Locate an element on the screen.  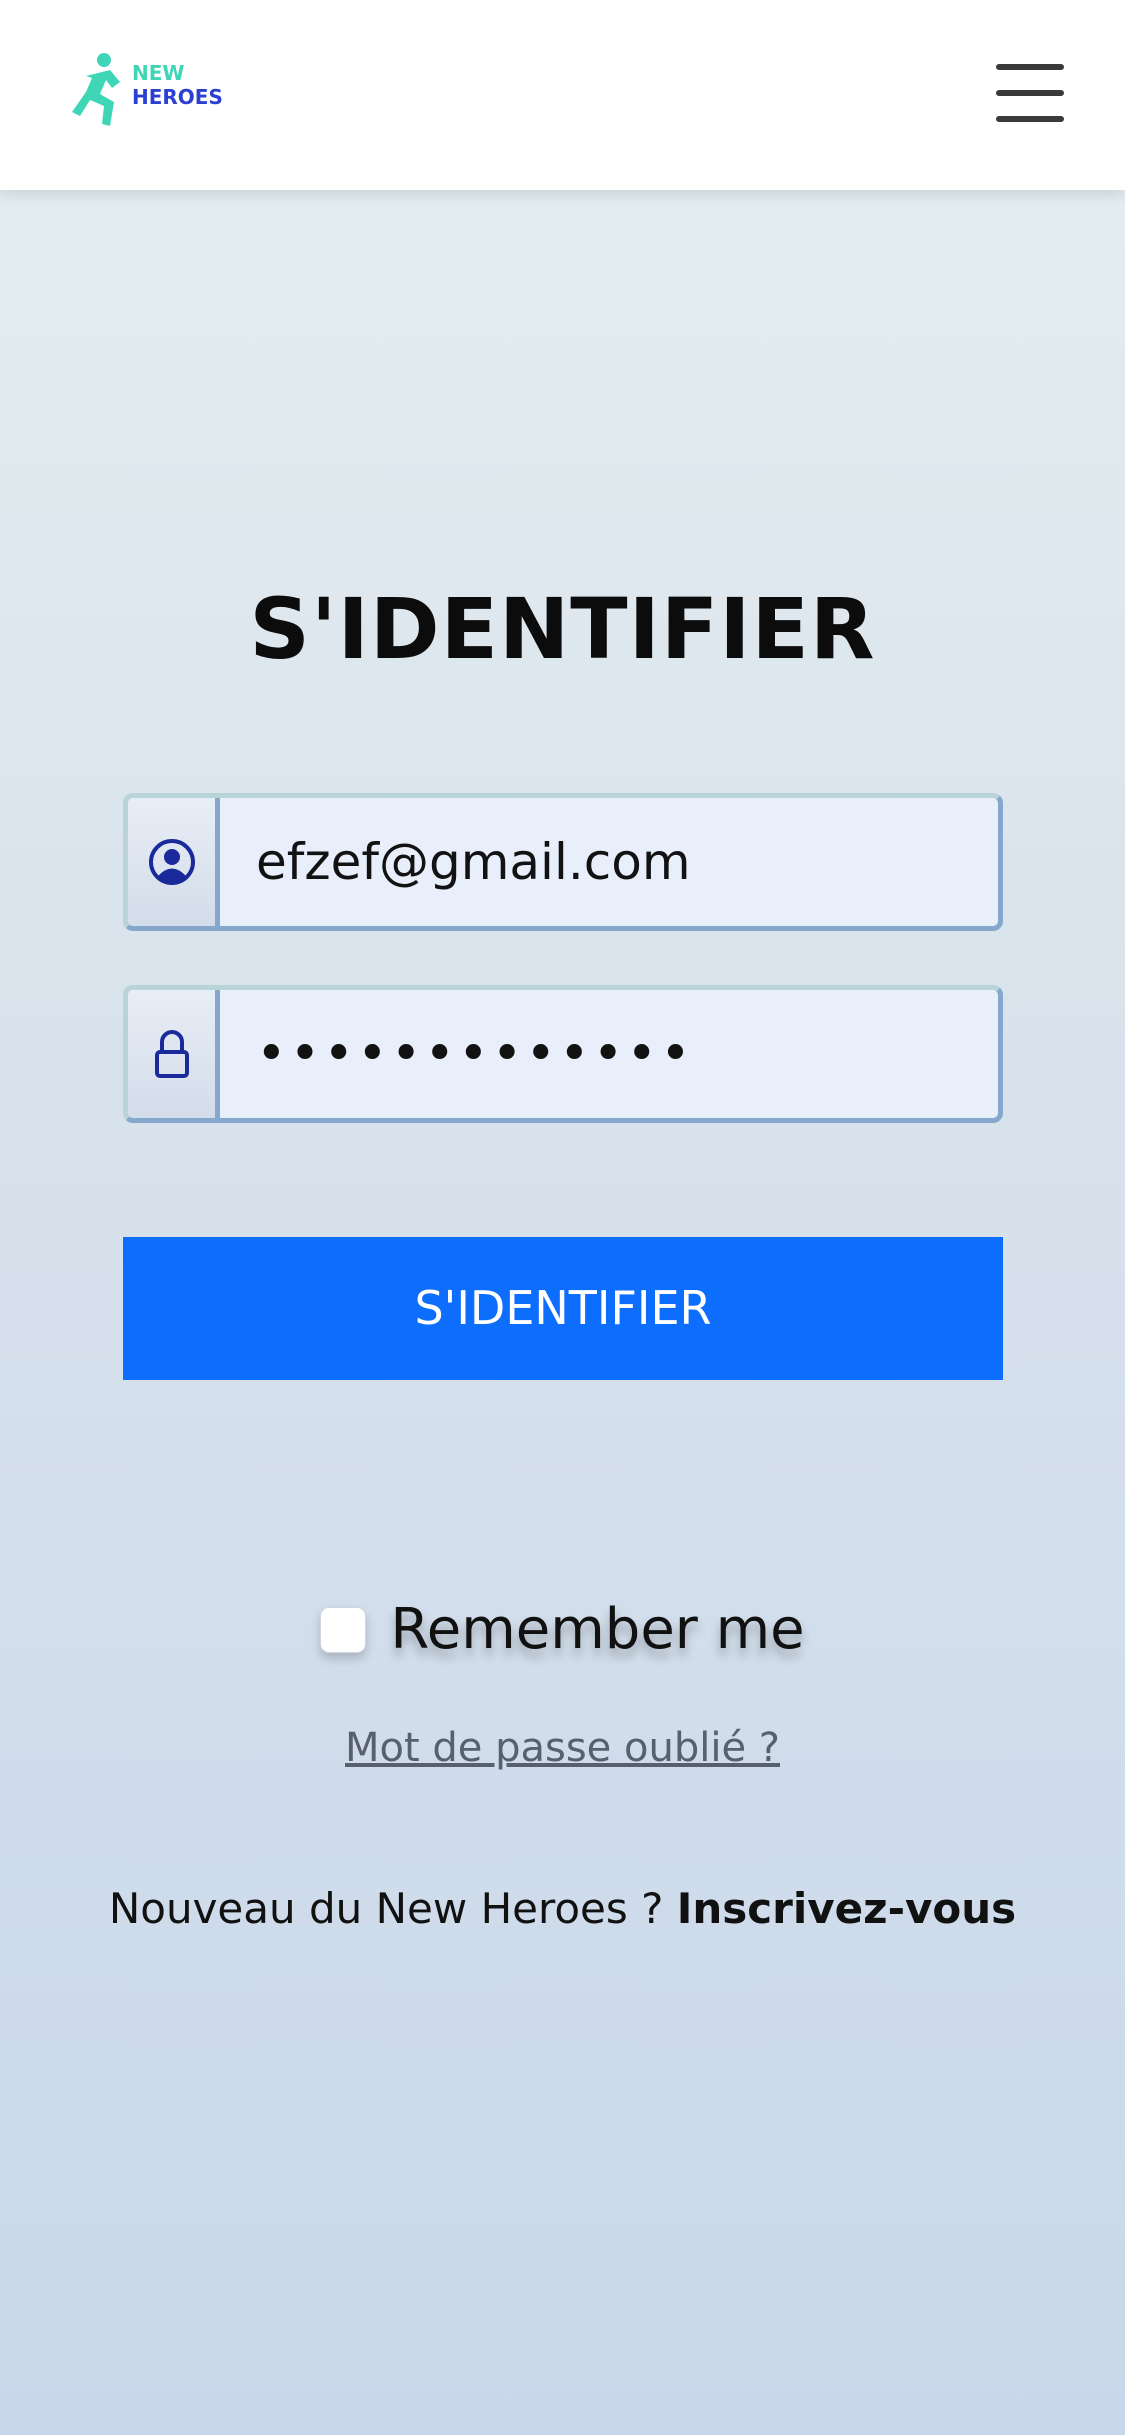
remember-me-row: Remember me is located at coordinates (562, 1629).